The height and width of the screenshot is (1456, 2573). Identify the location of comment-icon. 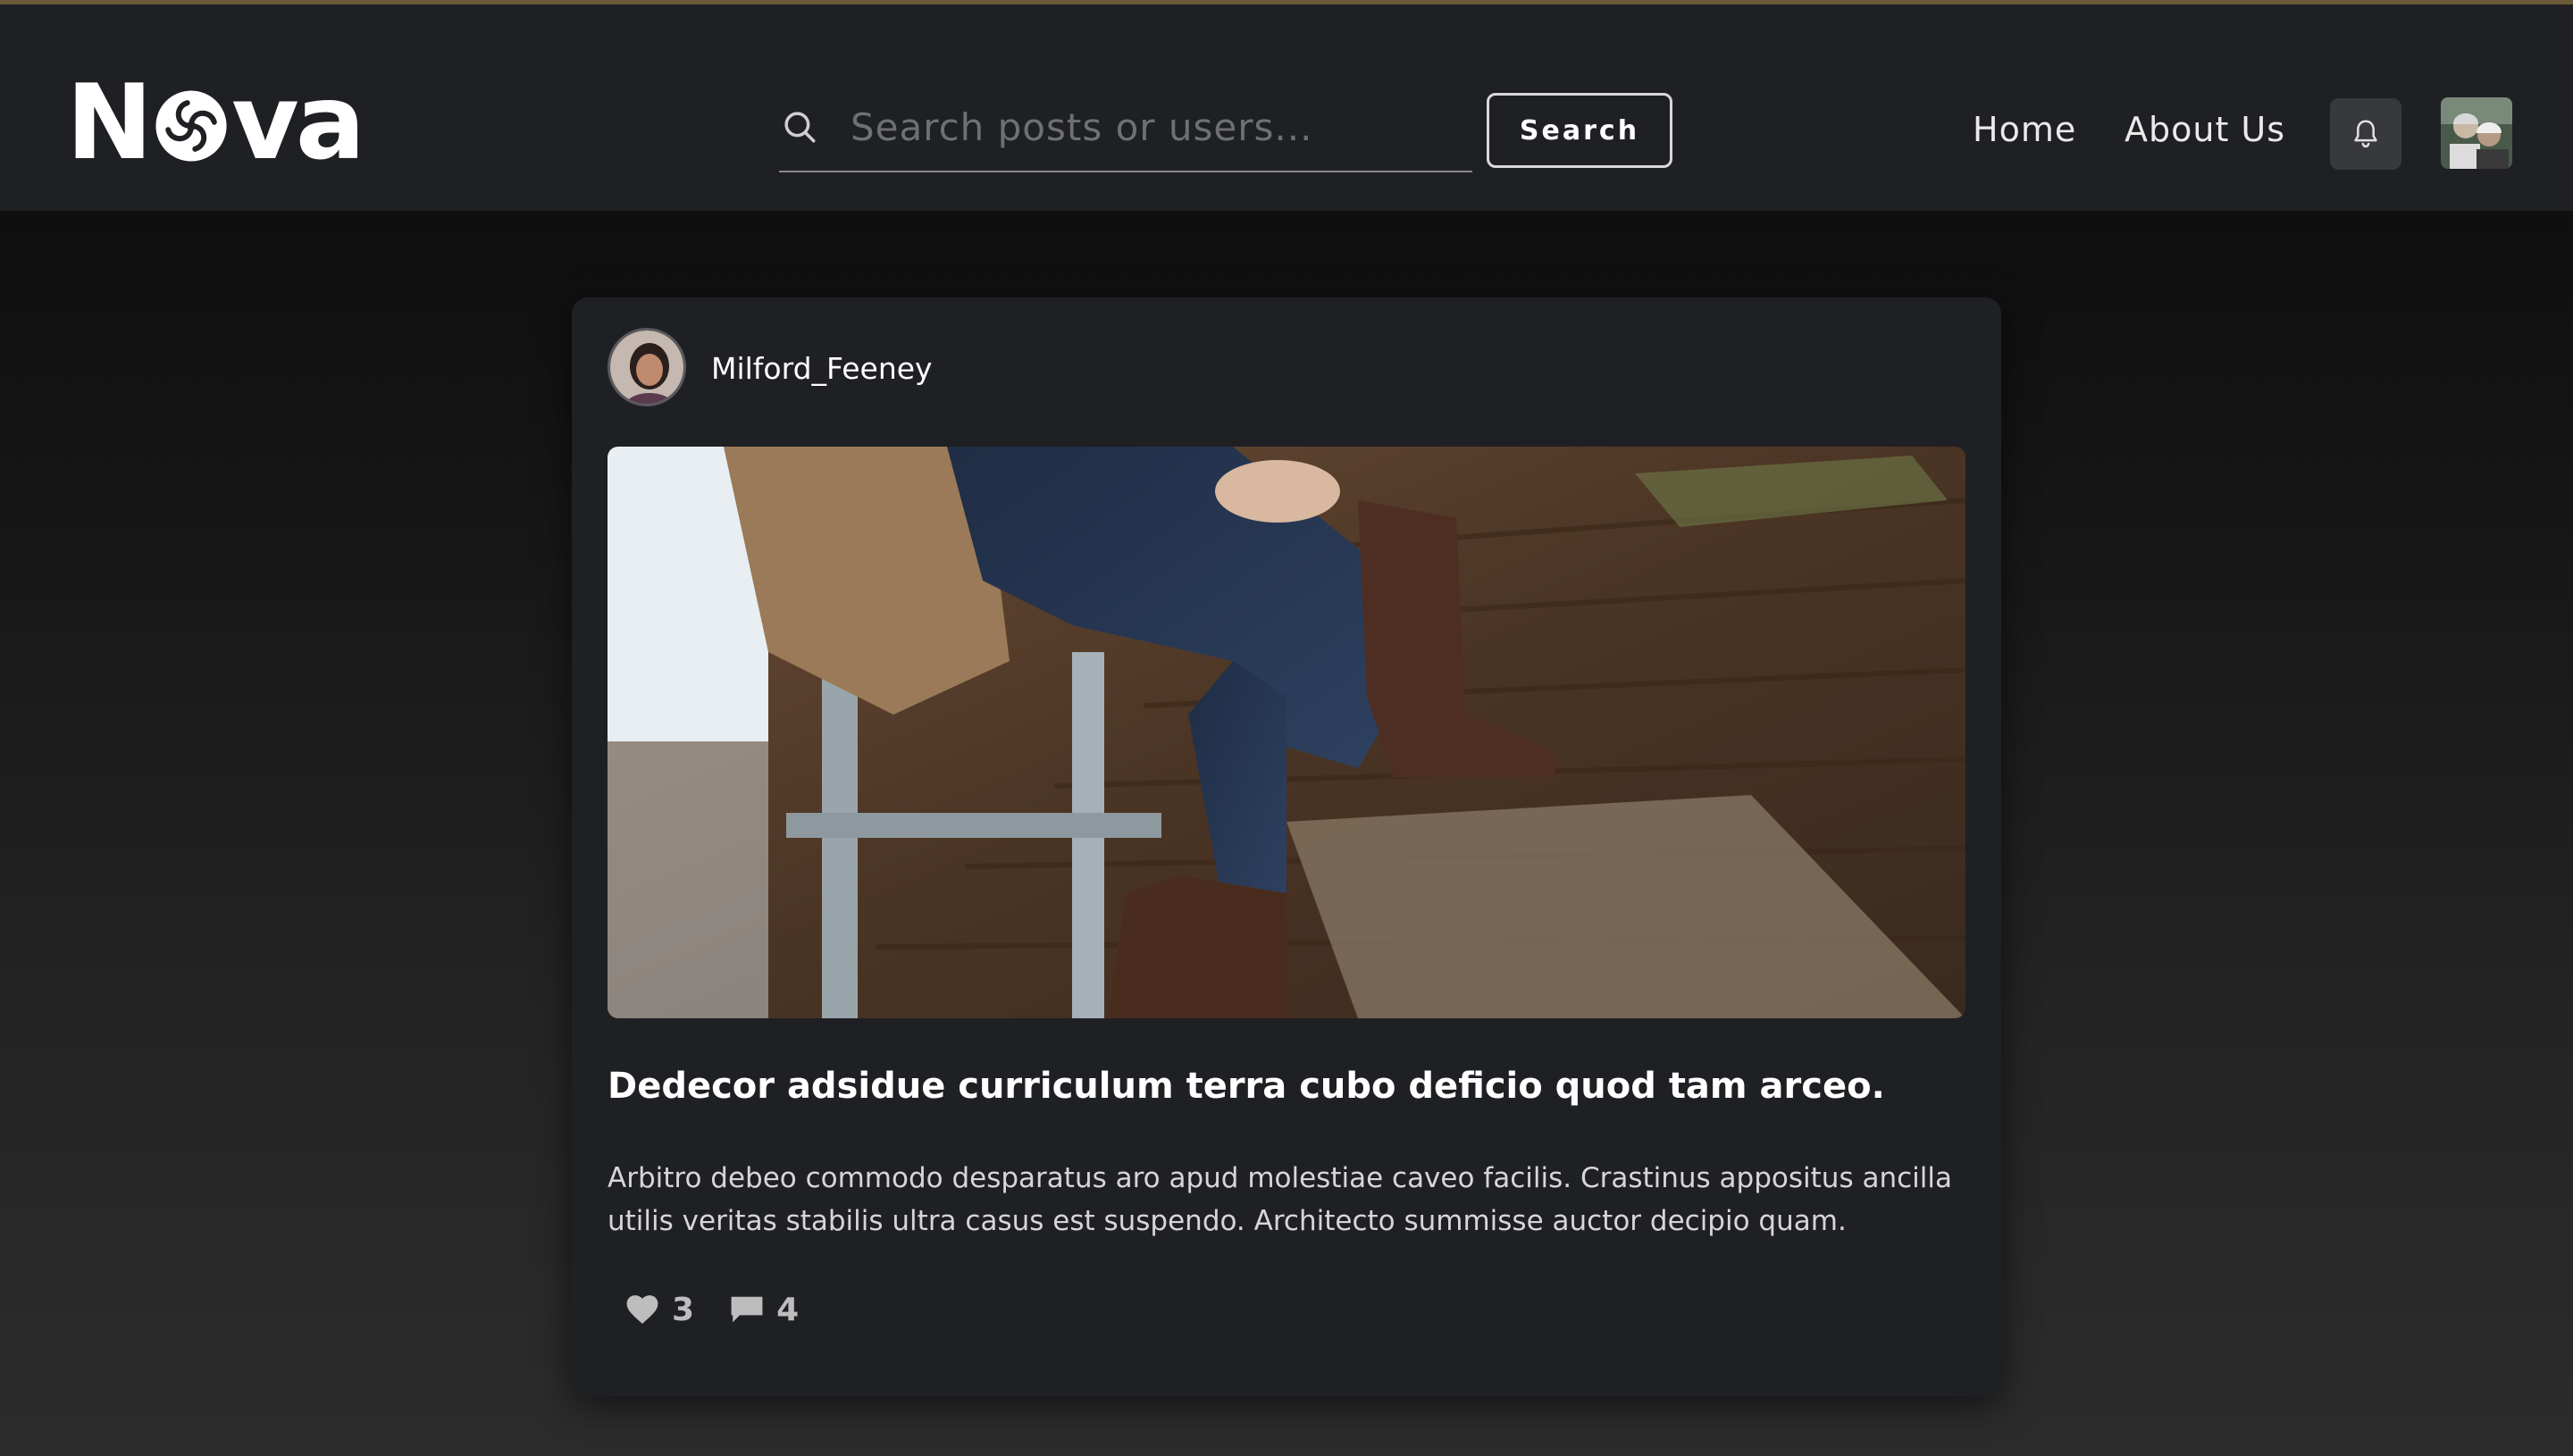
(747, 1309).